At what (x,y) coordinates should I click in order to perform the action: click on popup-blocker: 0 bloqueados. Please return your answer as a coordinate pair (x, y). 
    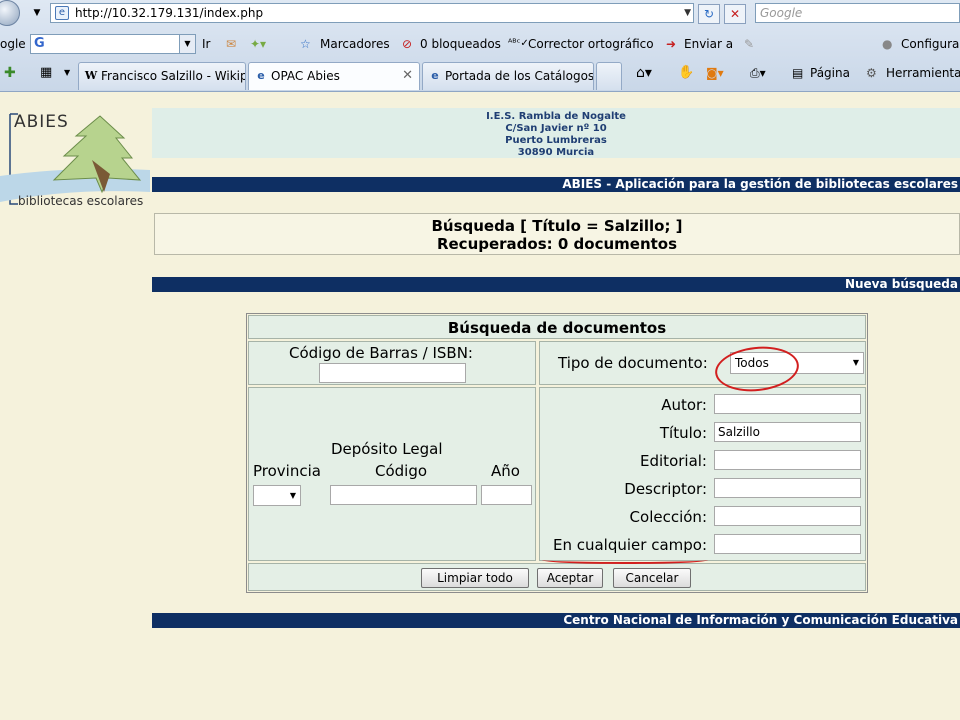
    Looking at the image, I should click on (460, 44).